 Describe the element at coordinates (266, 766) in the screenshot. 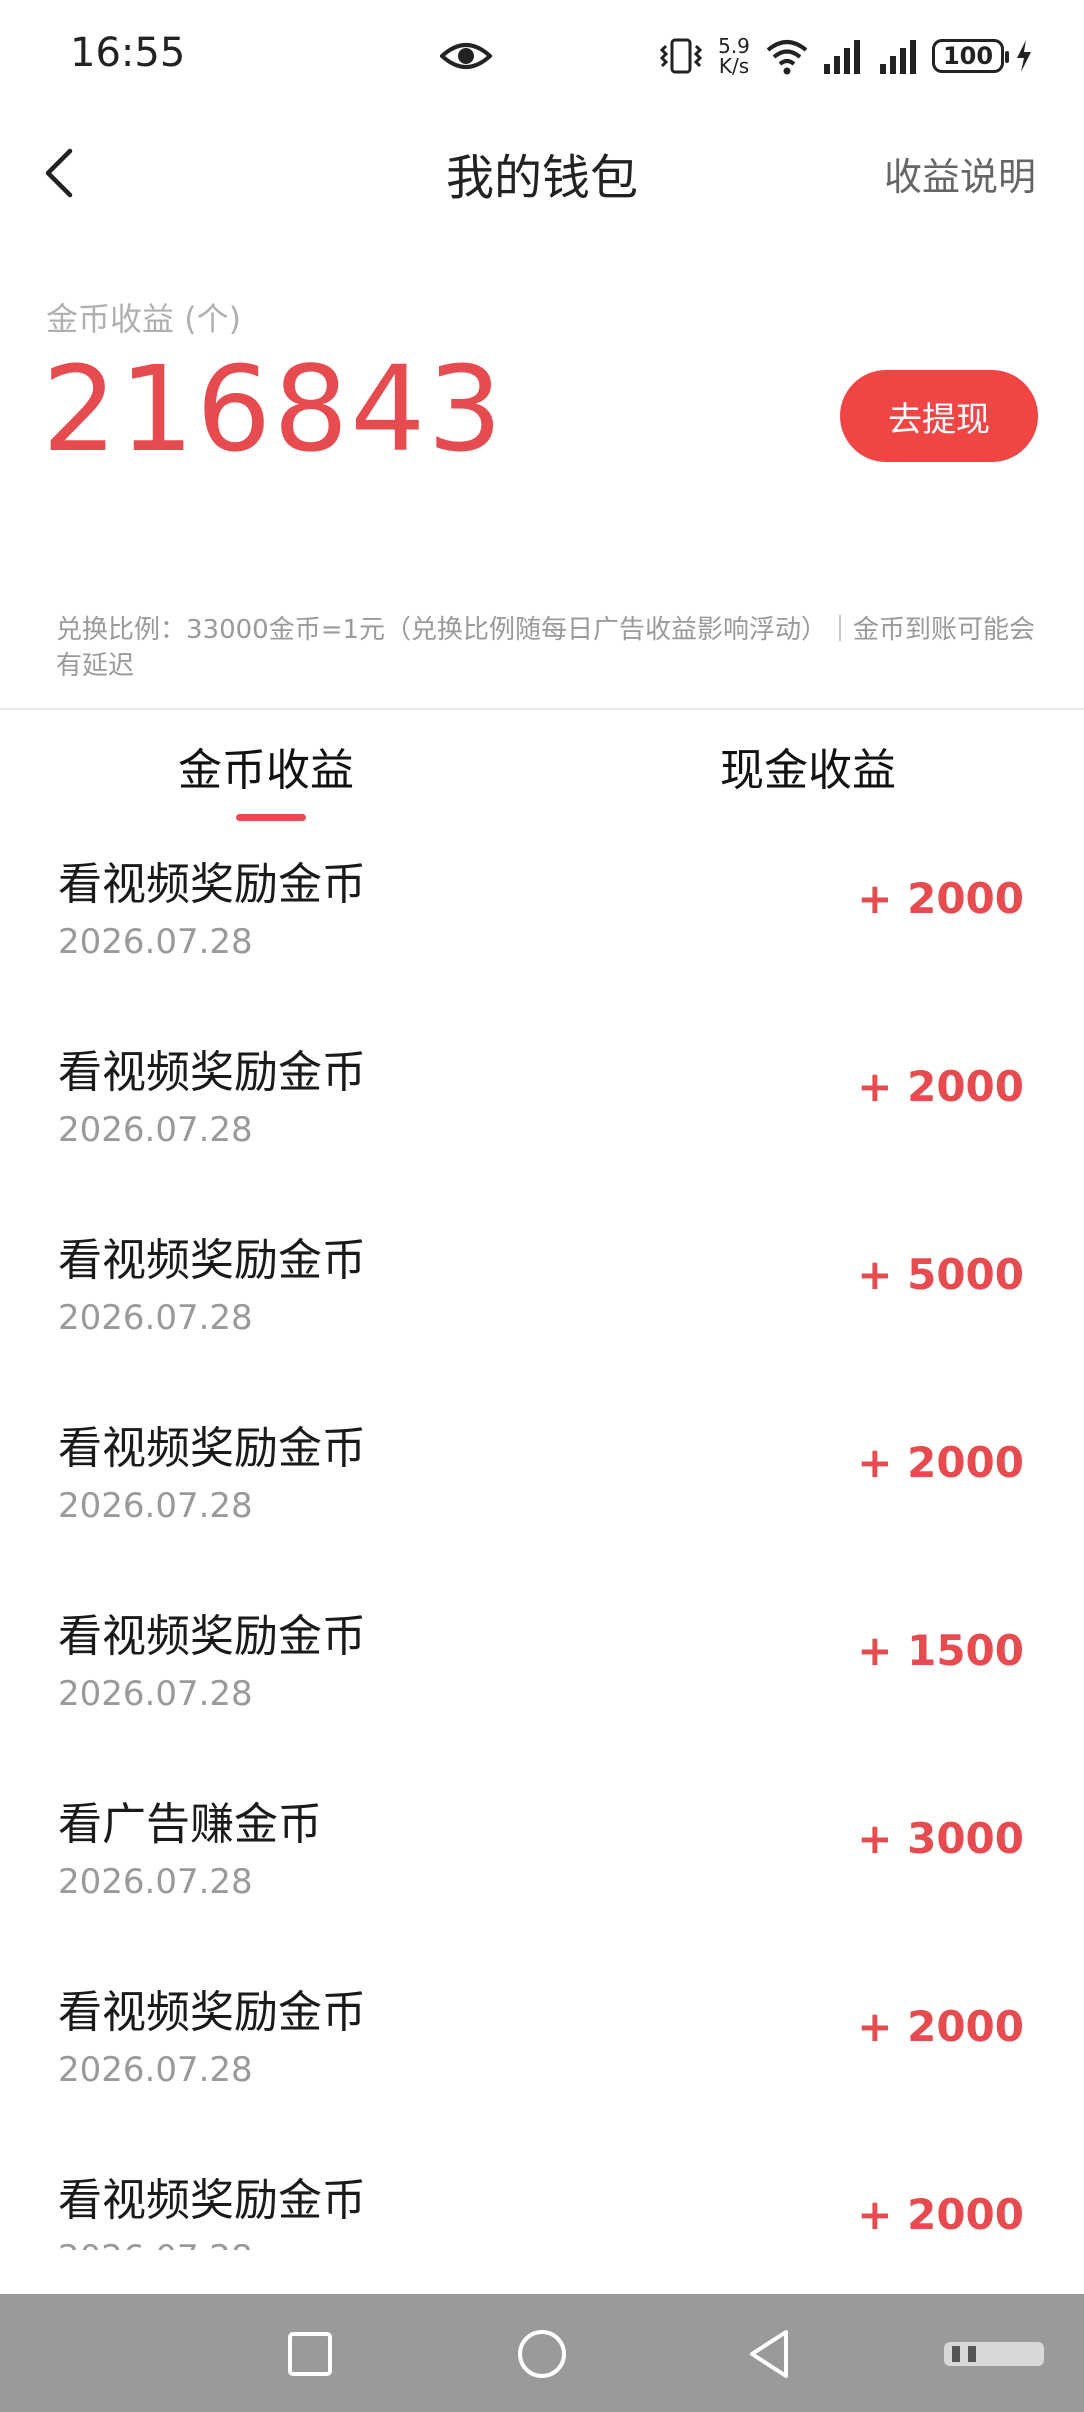

I see `tab-coin-earnings: 金币收益` at that location.